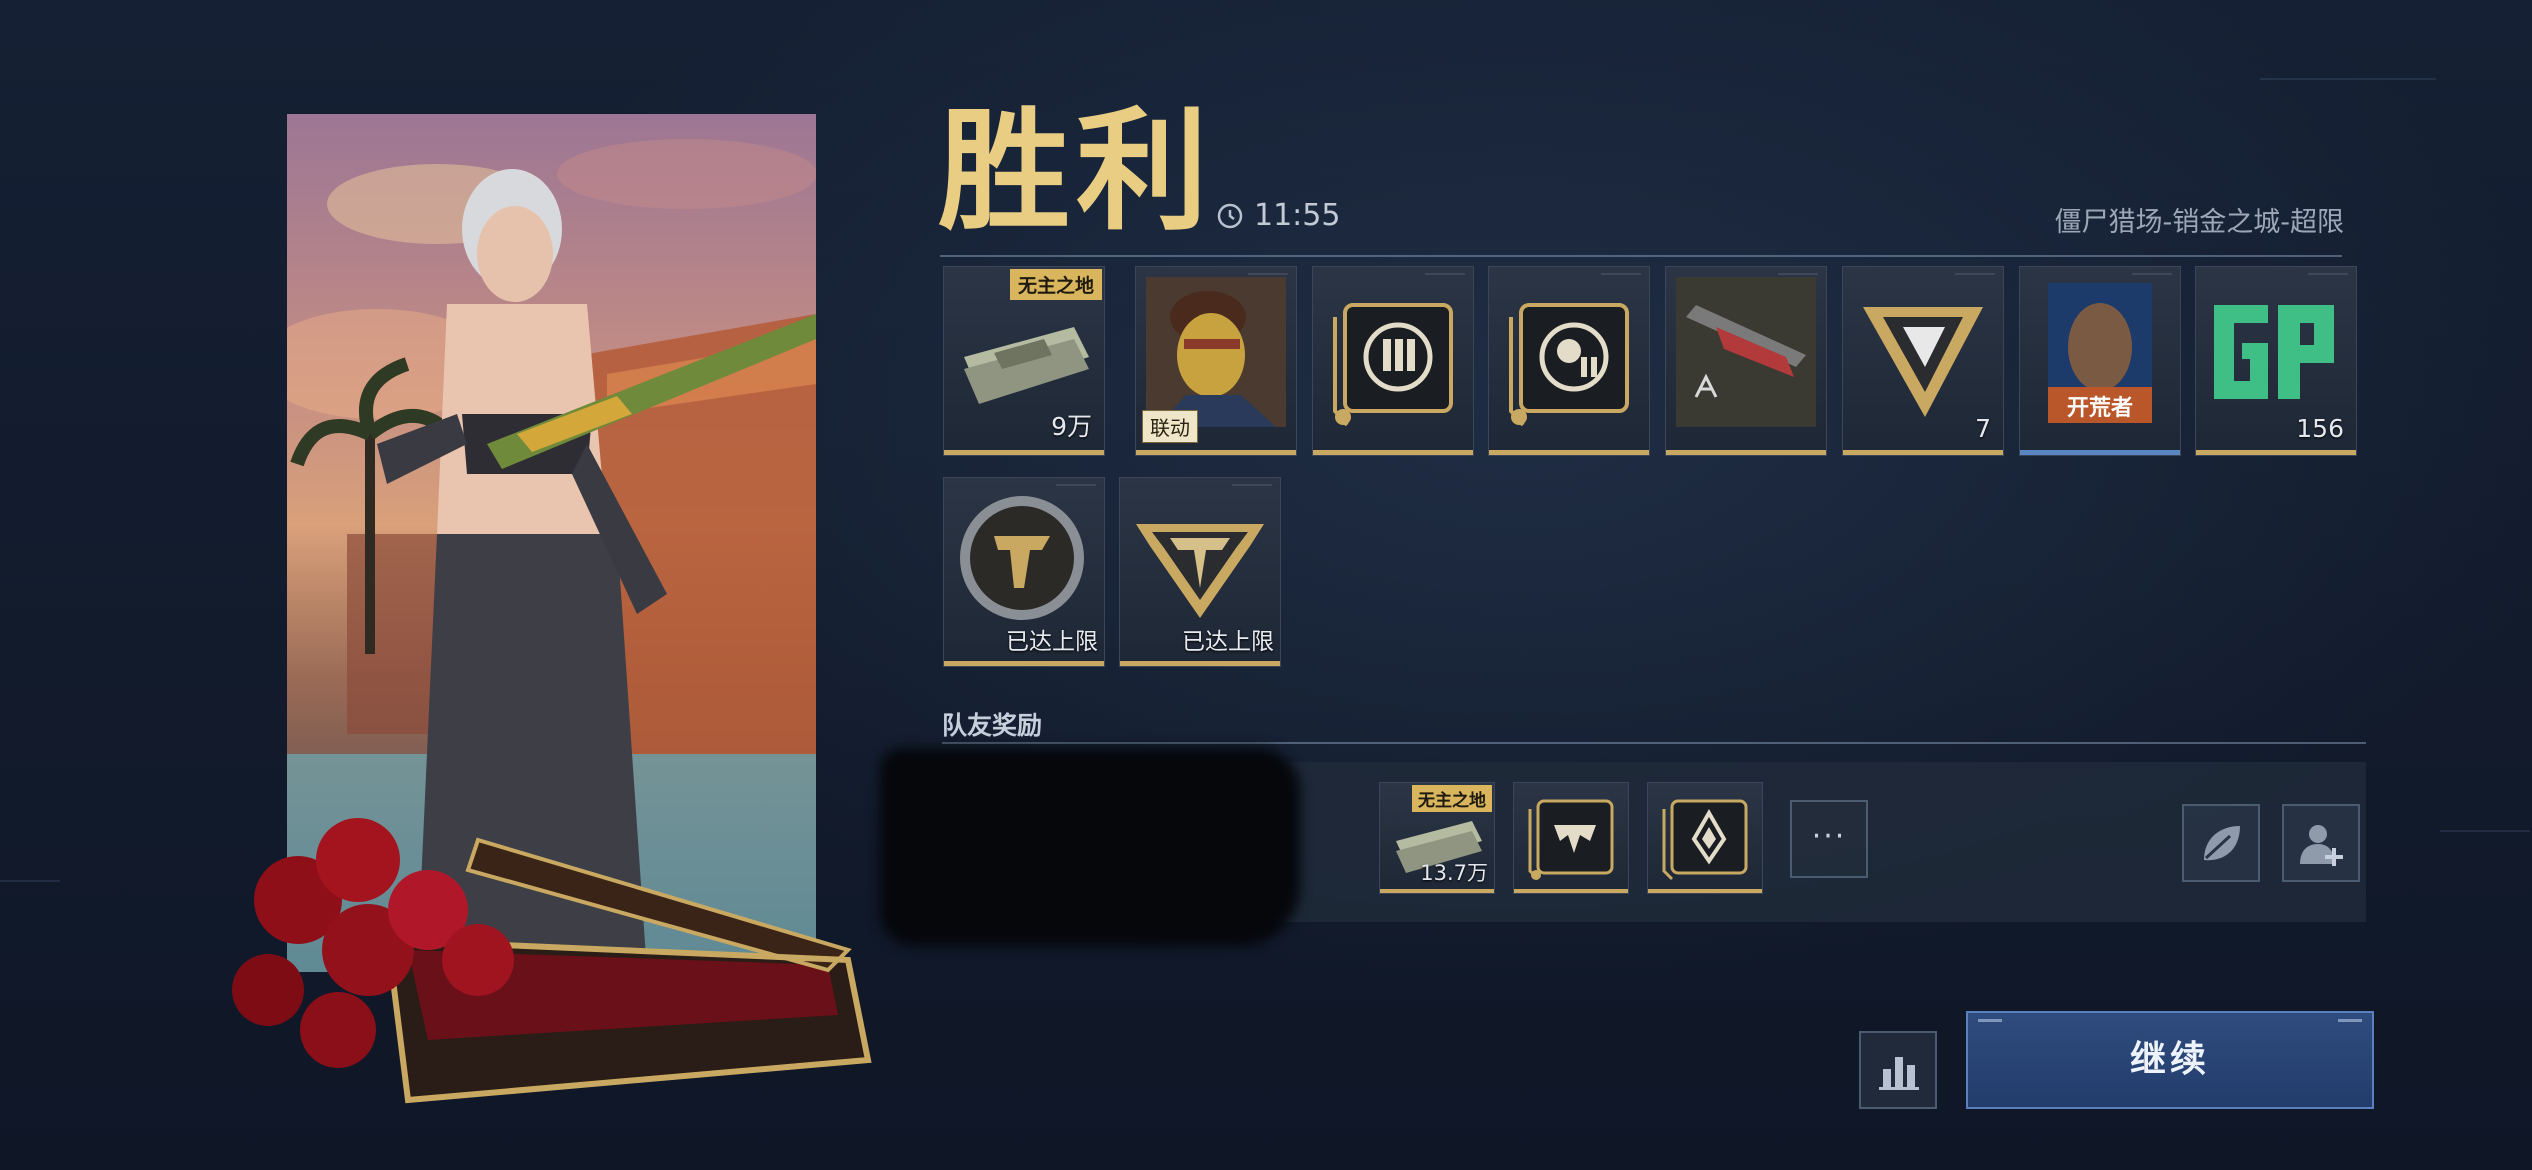 This screenshot has height=1170, width=2532. Describe the element at coordinates (1024, 361) in the screenshot. I see `reward-item-cash: 无主之地 9万` at that location.